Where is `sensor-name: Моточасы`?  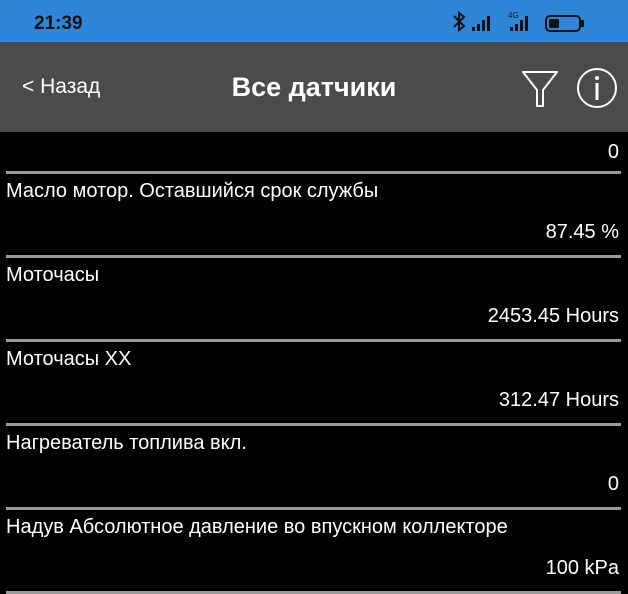 sensor-name: Моточасы is located at coordinates (53, 275).